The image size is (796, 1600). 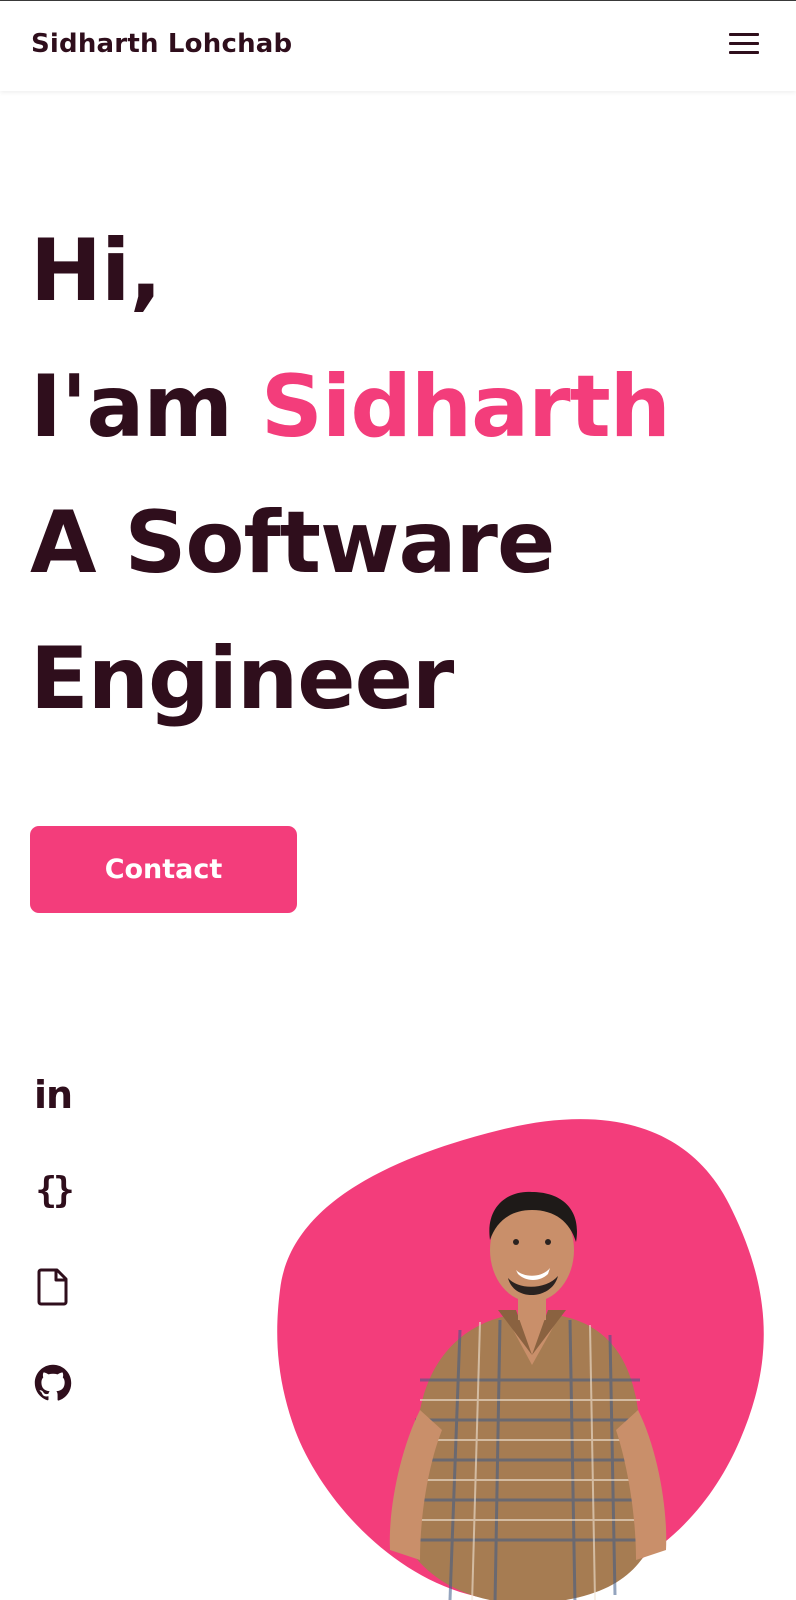 I want to click on hero-greeting: Hi,, so click(x=96, y=271).